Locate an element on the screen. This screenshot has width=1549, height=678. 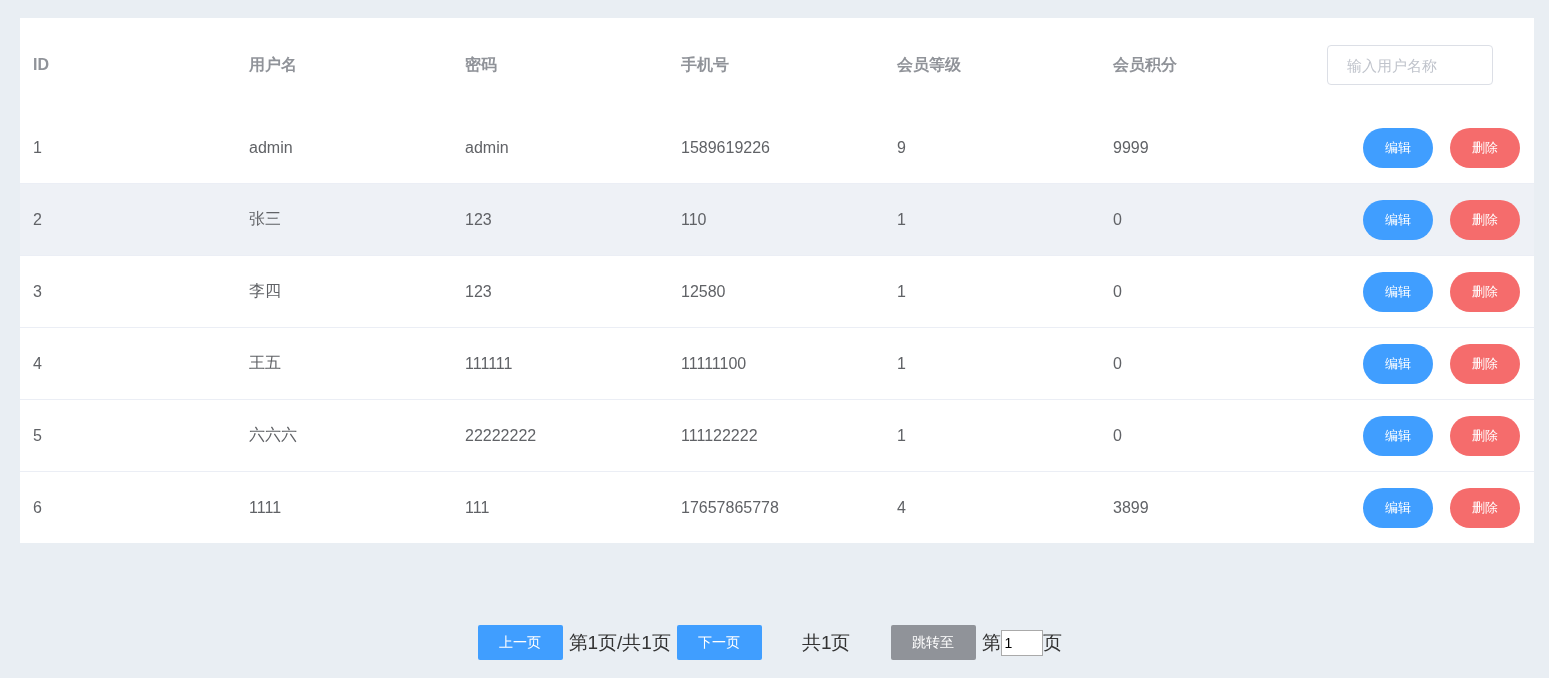
table-cell-text: 1111 is located at coordinates (265, 507).